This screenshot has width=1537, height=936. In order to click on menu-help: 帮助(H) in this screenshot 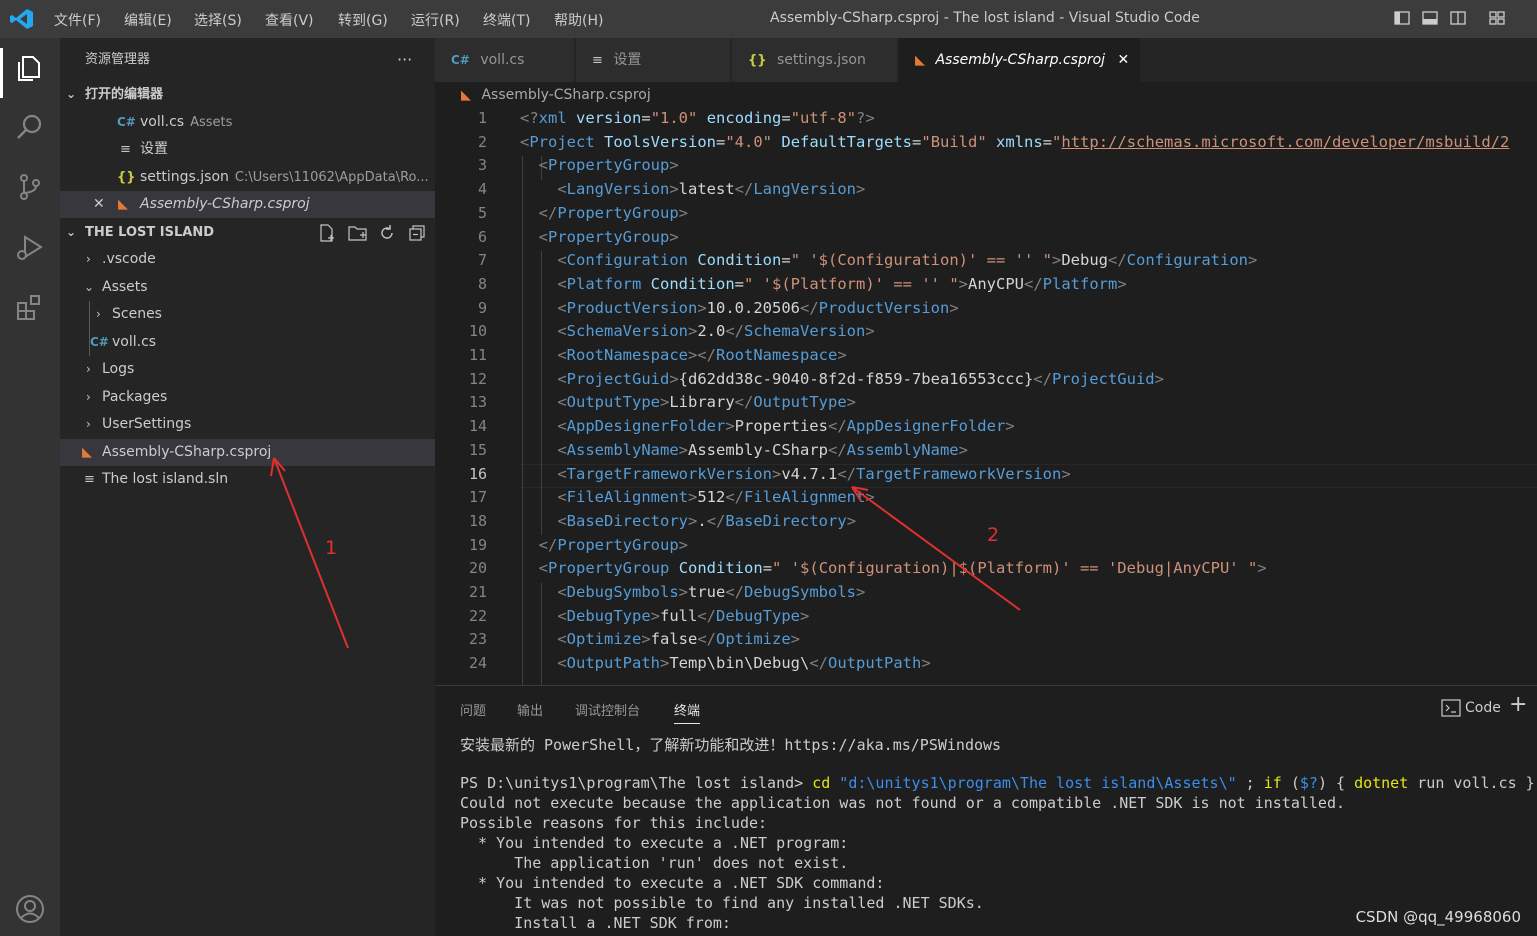, I will do `click(578, 20)`.